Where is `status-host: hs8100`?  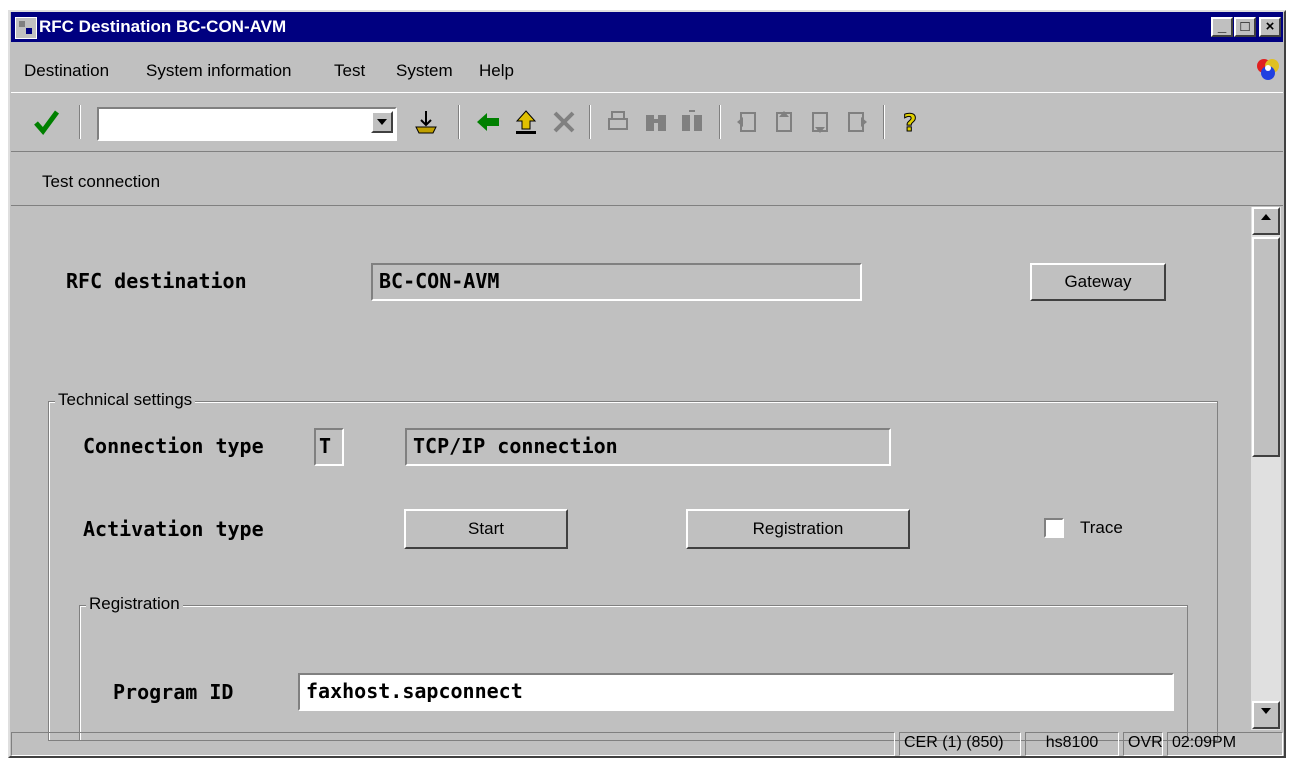 status-host: hs8100 is located at coordinates (1072, 744).